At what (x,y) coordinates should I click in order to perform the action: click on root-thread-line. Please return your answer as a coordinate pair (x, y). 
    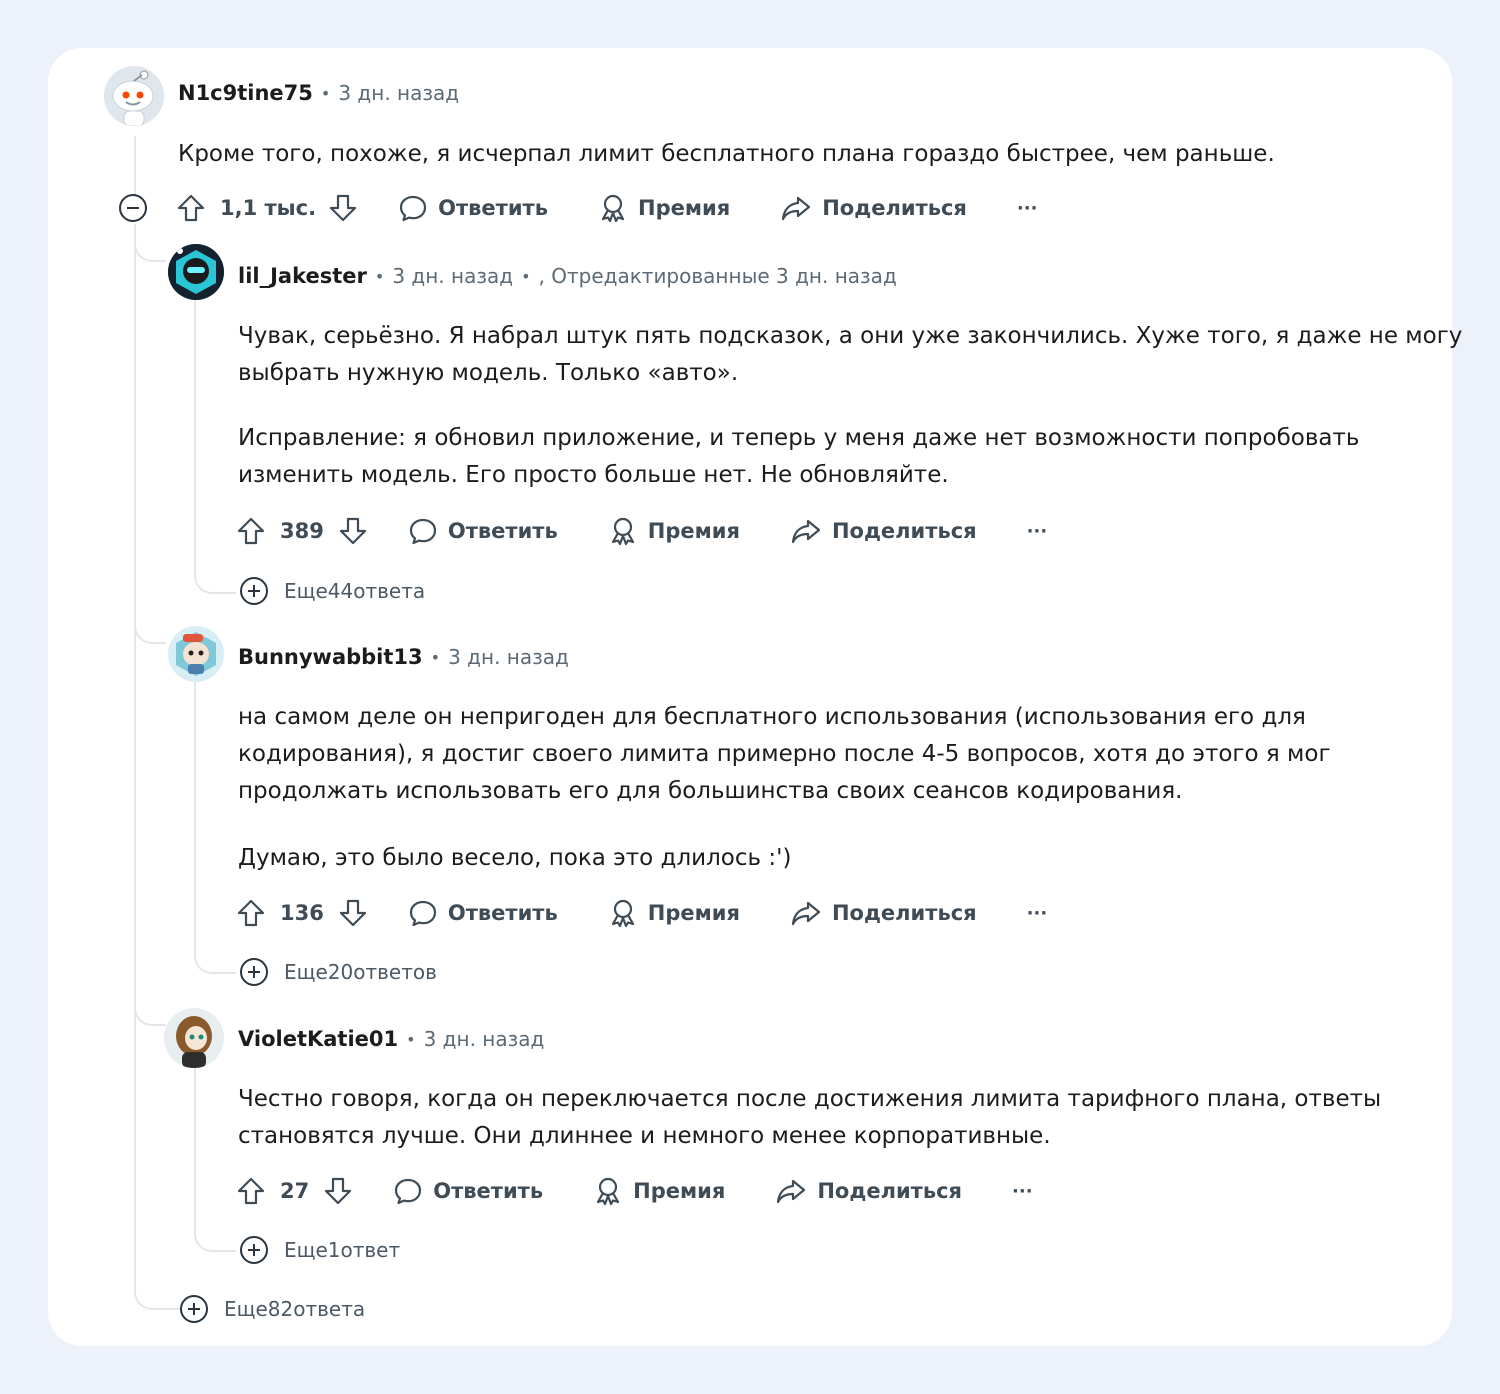
    Looking at the image, I should click on (135, 166).